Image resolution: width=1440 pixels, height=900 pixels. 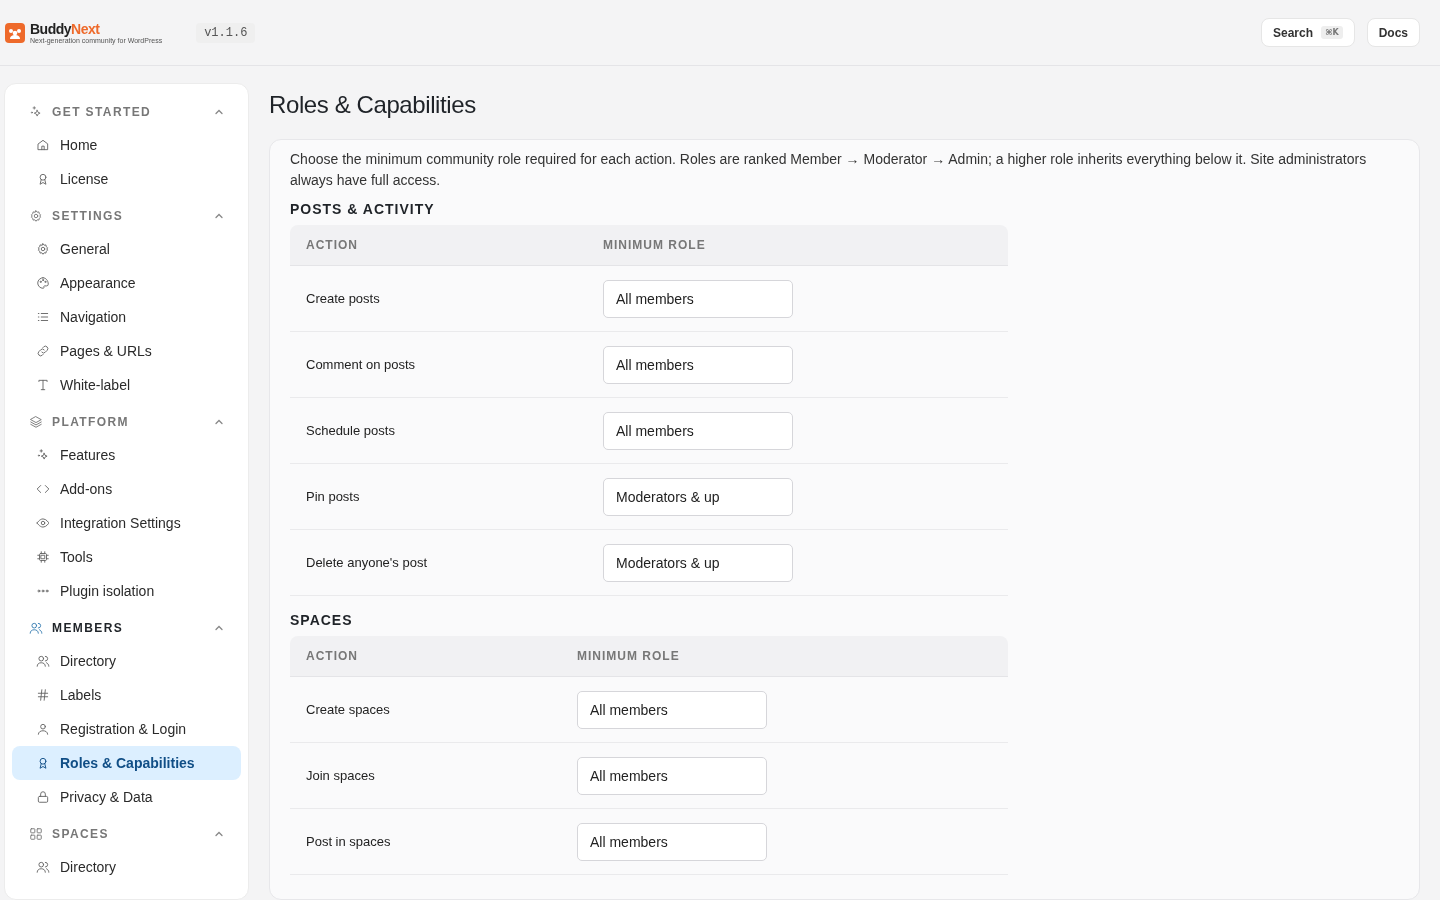 I want to click on link-icon, so click(x=43, y=351).